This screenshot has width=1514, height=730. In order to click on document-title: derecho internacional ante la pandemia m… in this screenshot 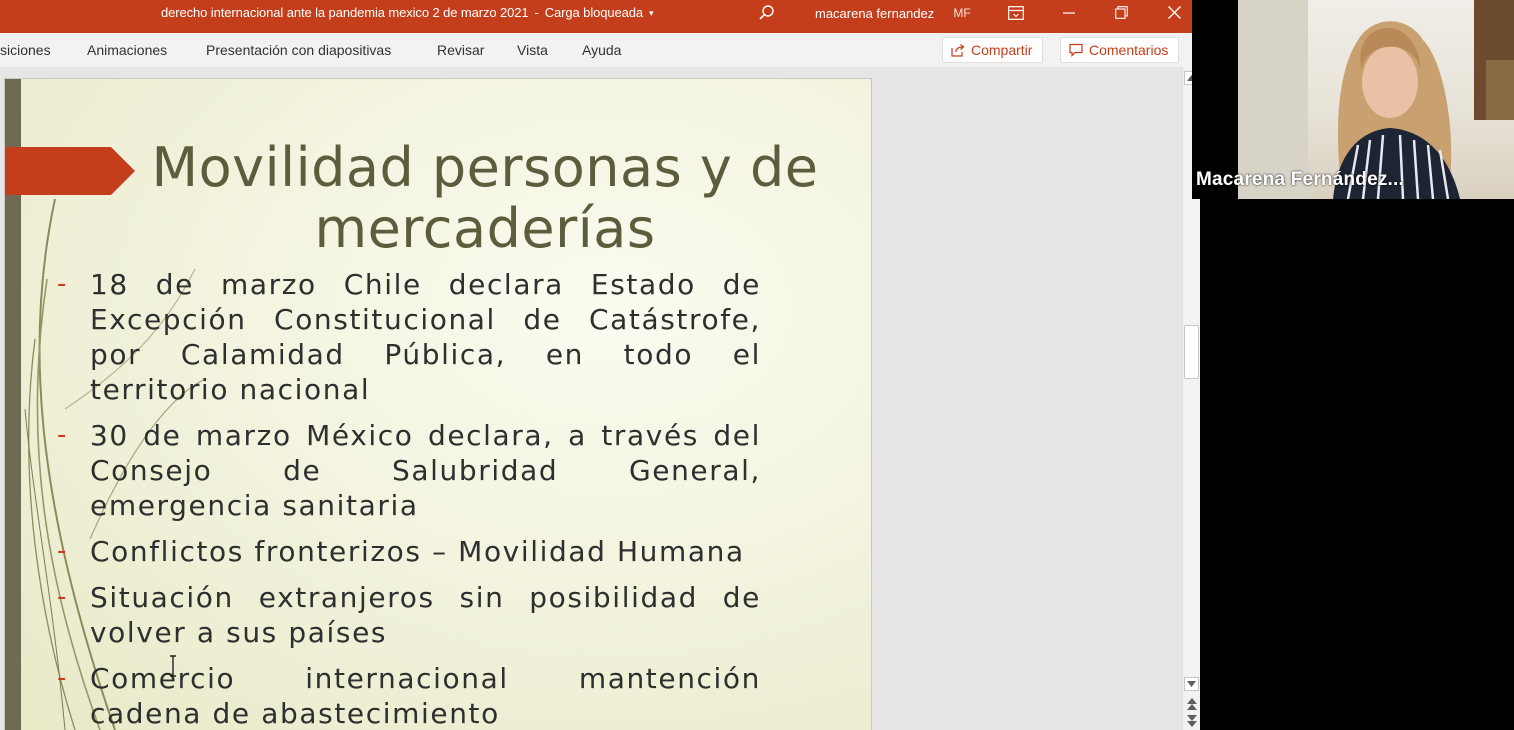, I will do `click(345, 12)`.